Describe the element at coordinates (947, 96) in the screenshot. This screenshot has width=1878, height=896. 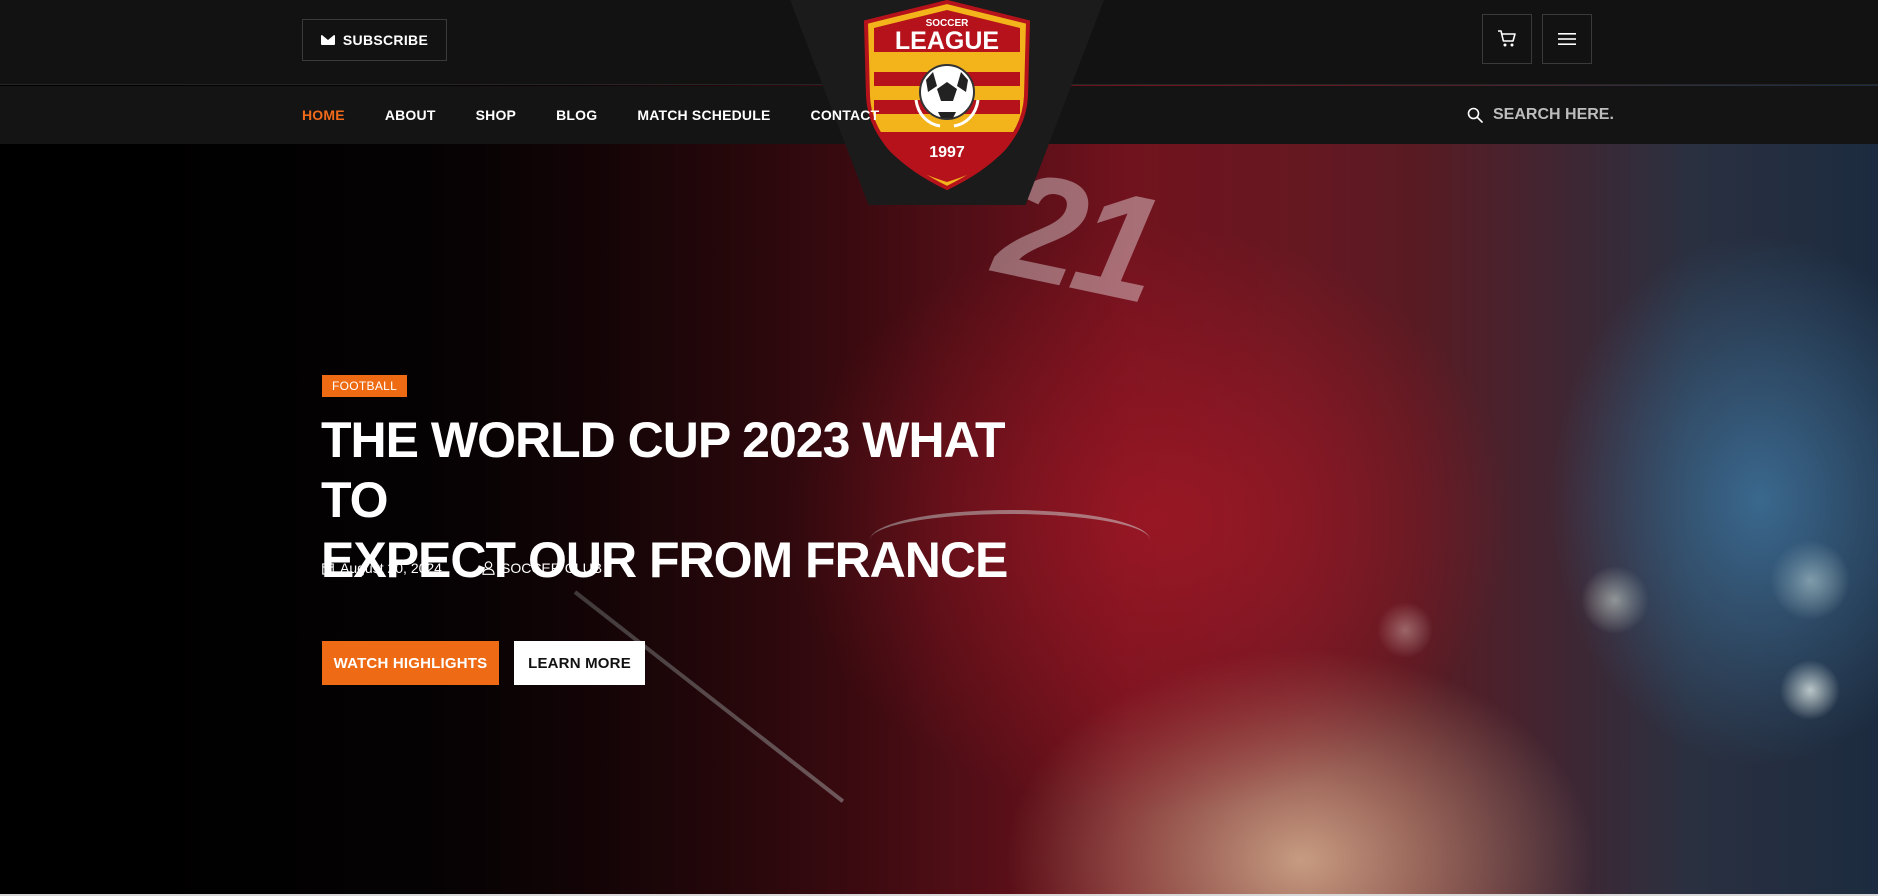
I see `soccer-league-logo: SOCCER LEAGUE 1997` at that location.